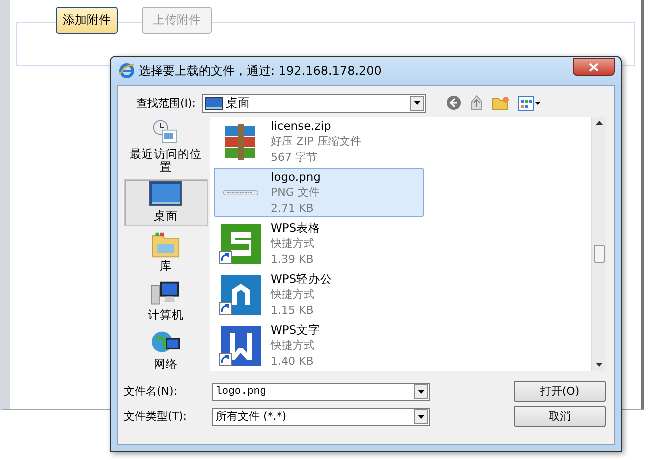  I want to click on letter-w-tile-icon, so click(241, 346).